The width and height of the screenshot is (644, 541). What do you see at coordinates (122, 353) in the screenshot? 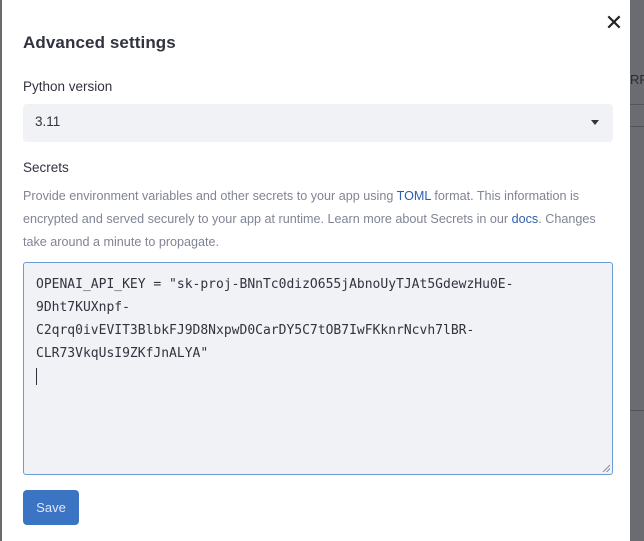
I see `secrets-line: CLR73VkqUsI9ZKfJnALYA"` at bounding box center [122, 353].